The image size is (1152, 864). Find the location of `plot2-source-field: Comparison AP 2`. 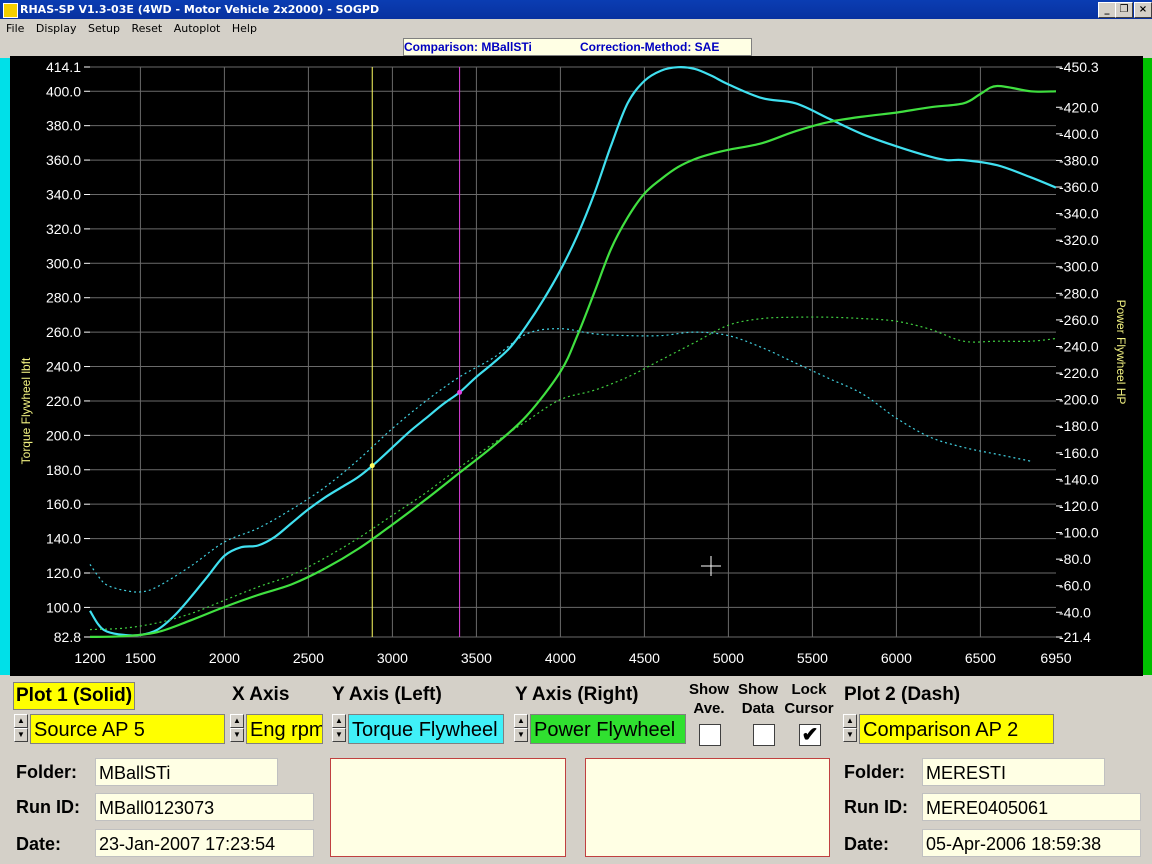

plot2-source-field: Comparison AP 2 is located at coordinates (956, 729).